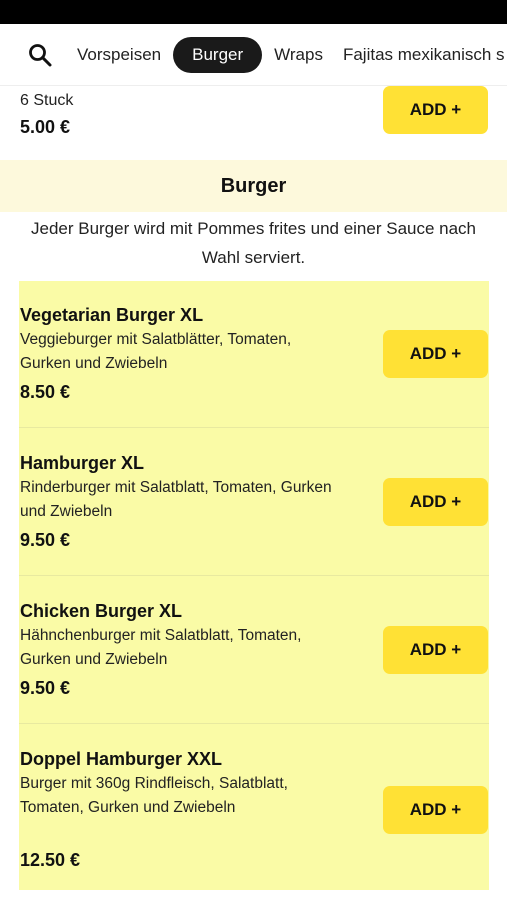 This screenshot has width=507, height=900. What do you see at coordinates (253, 895) in the screenshot?
I see `bottom-spacer` at bounding box center [253, 895].